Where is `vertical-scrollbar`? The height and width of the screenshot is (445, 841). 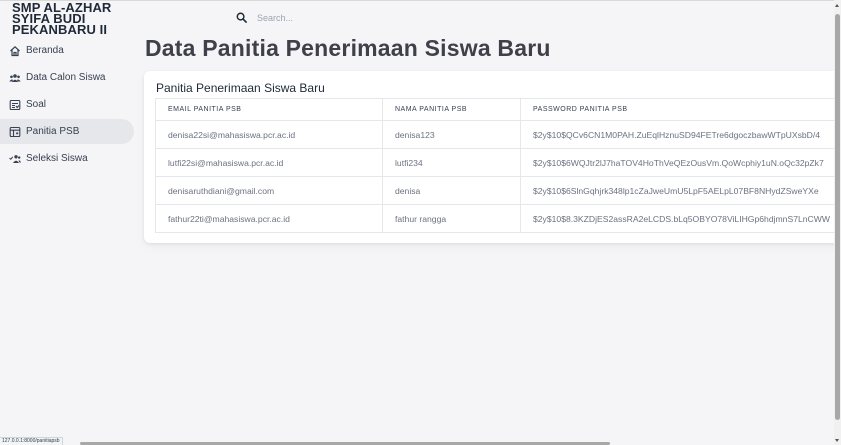
vertical-scrollbar is located at coordinates (837, 222).